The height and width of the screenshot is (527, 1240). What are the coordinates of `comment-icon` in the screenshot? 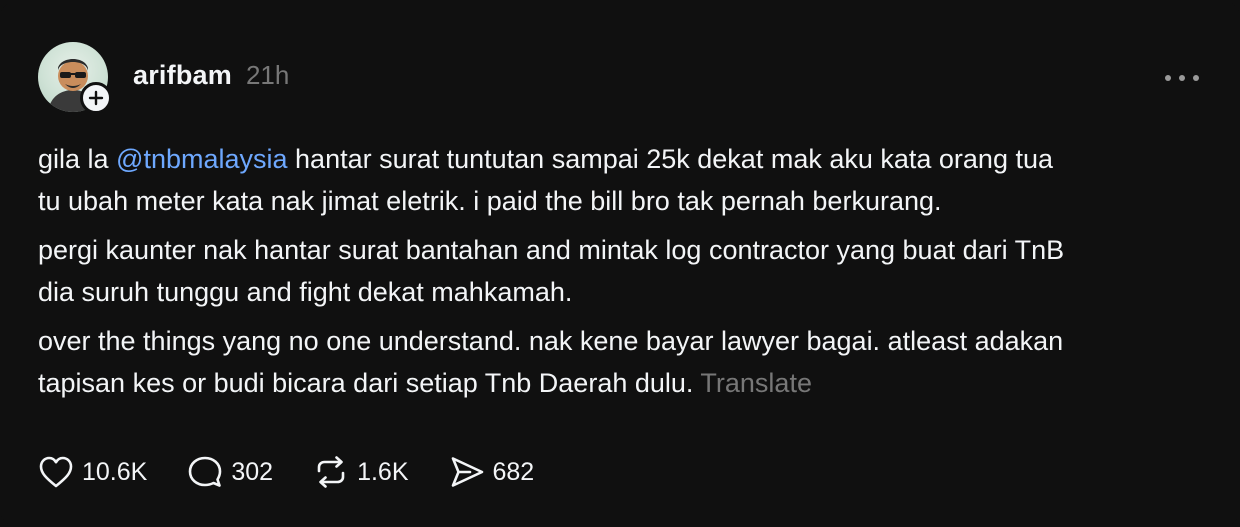 It's located at (205, 472).